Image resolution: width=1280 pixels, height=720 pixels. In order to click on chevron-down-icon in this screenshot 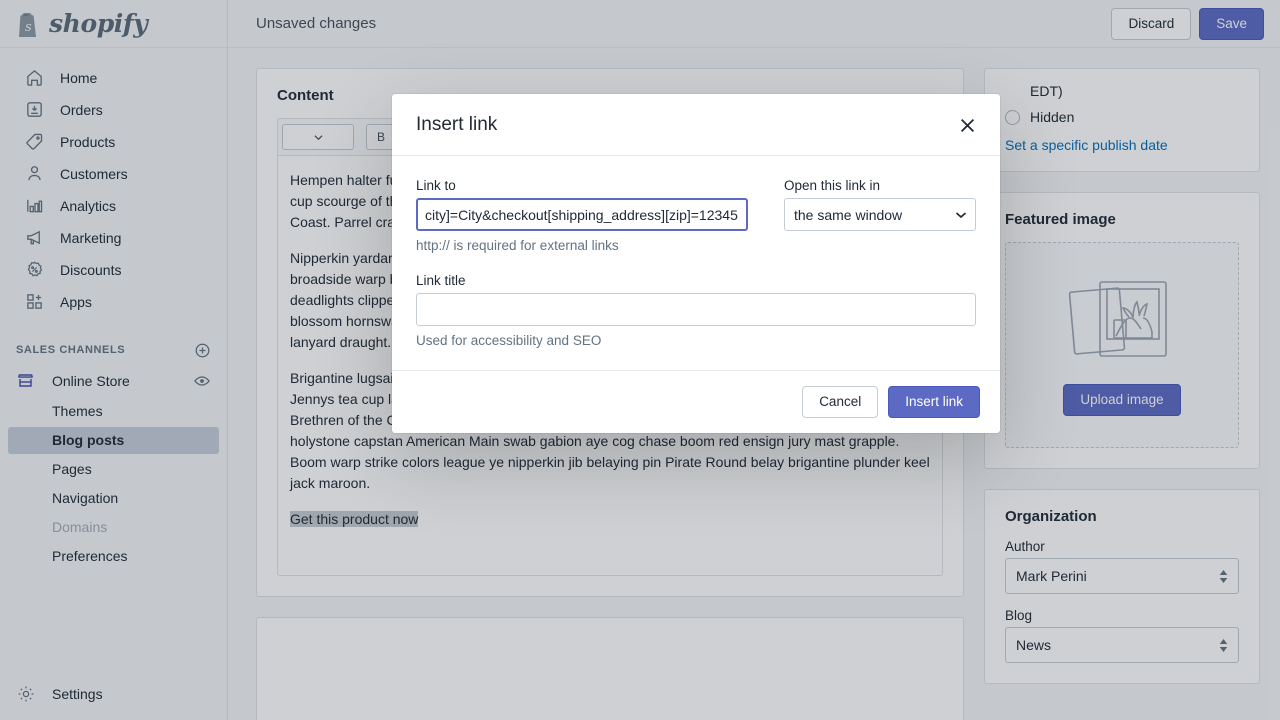, I will do `click(961, 215)`.